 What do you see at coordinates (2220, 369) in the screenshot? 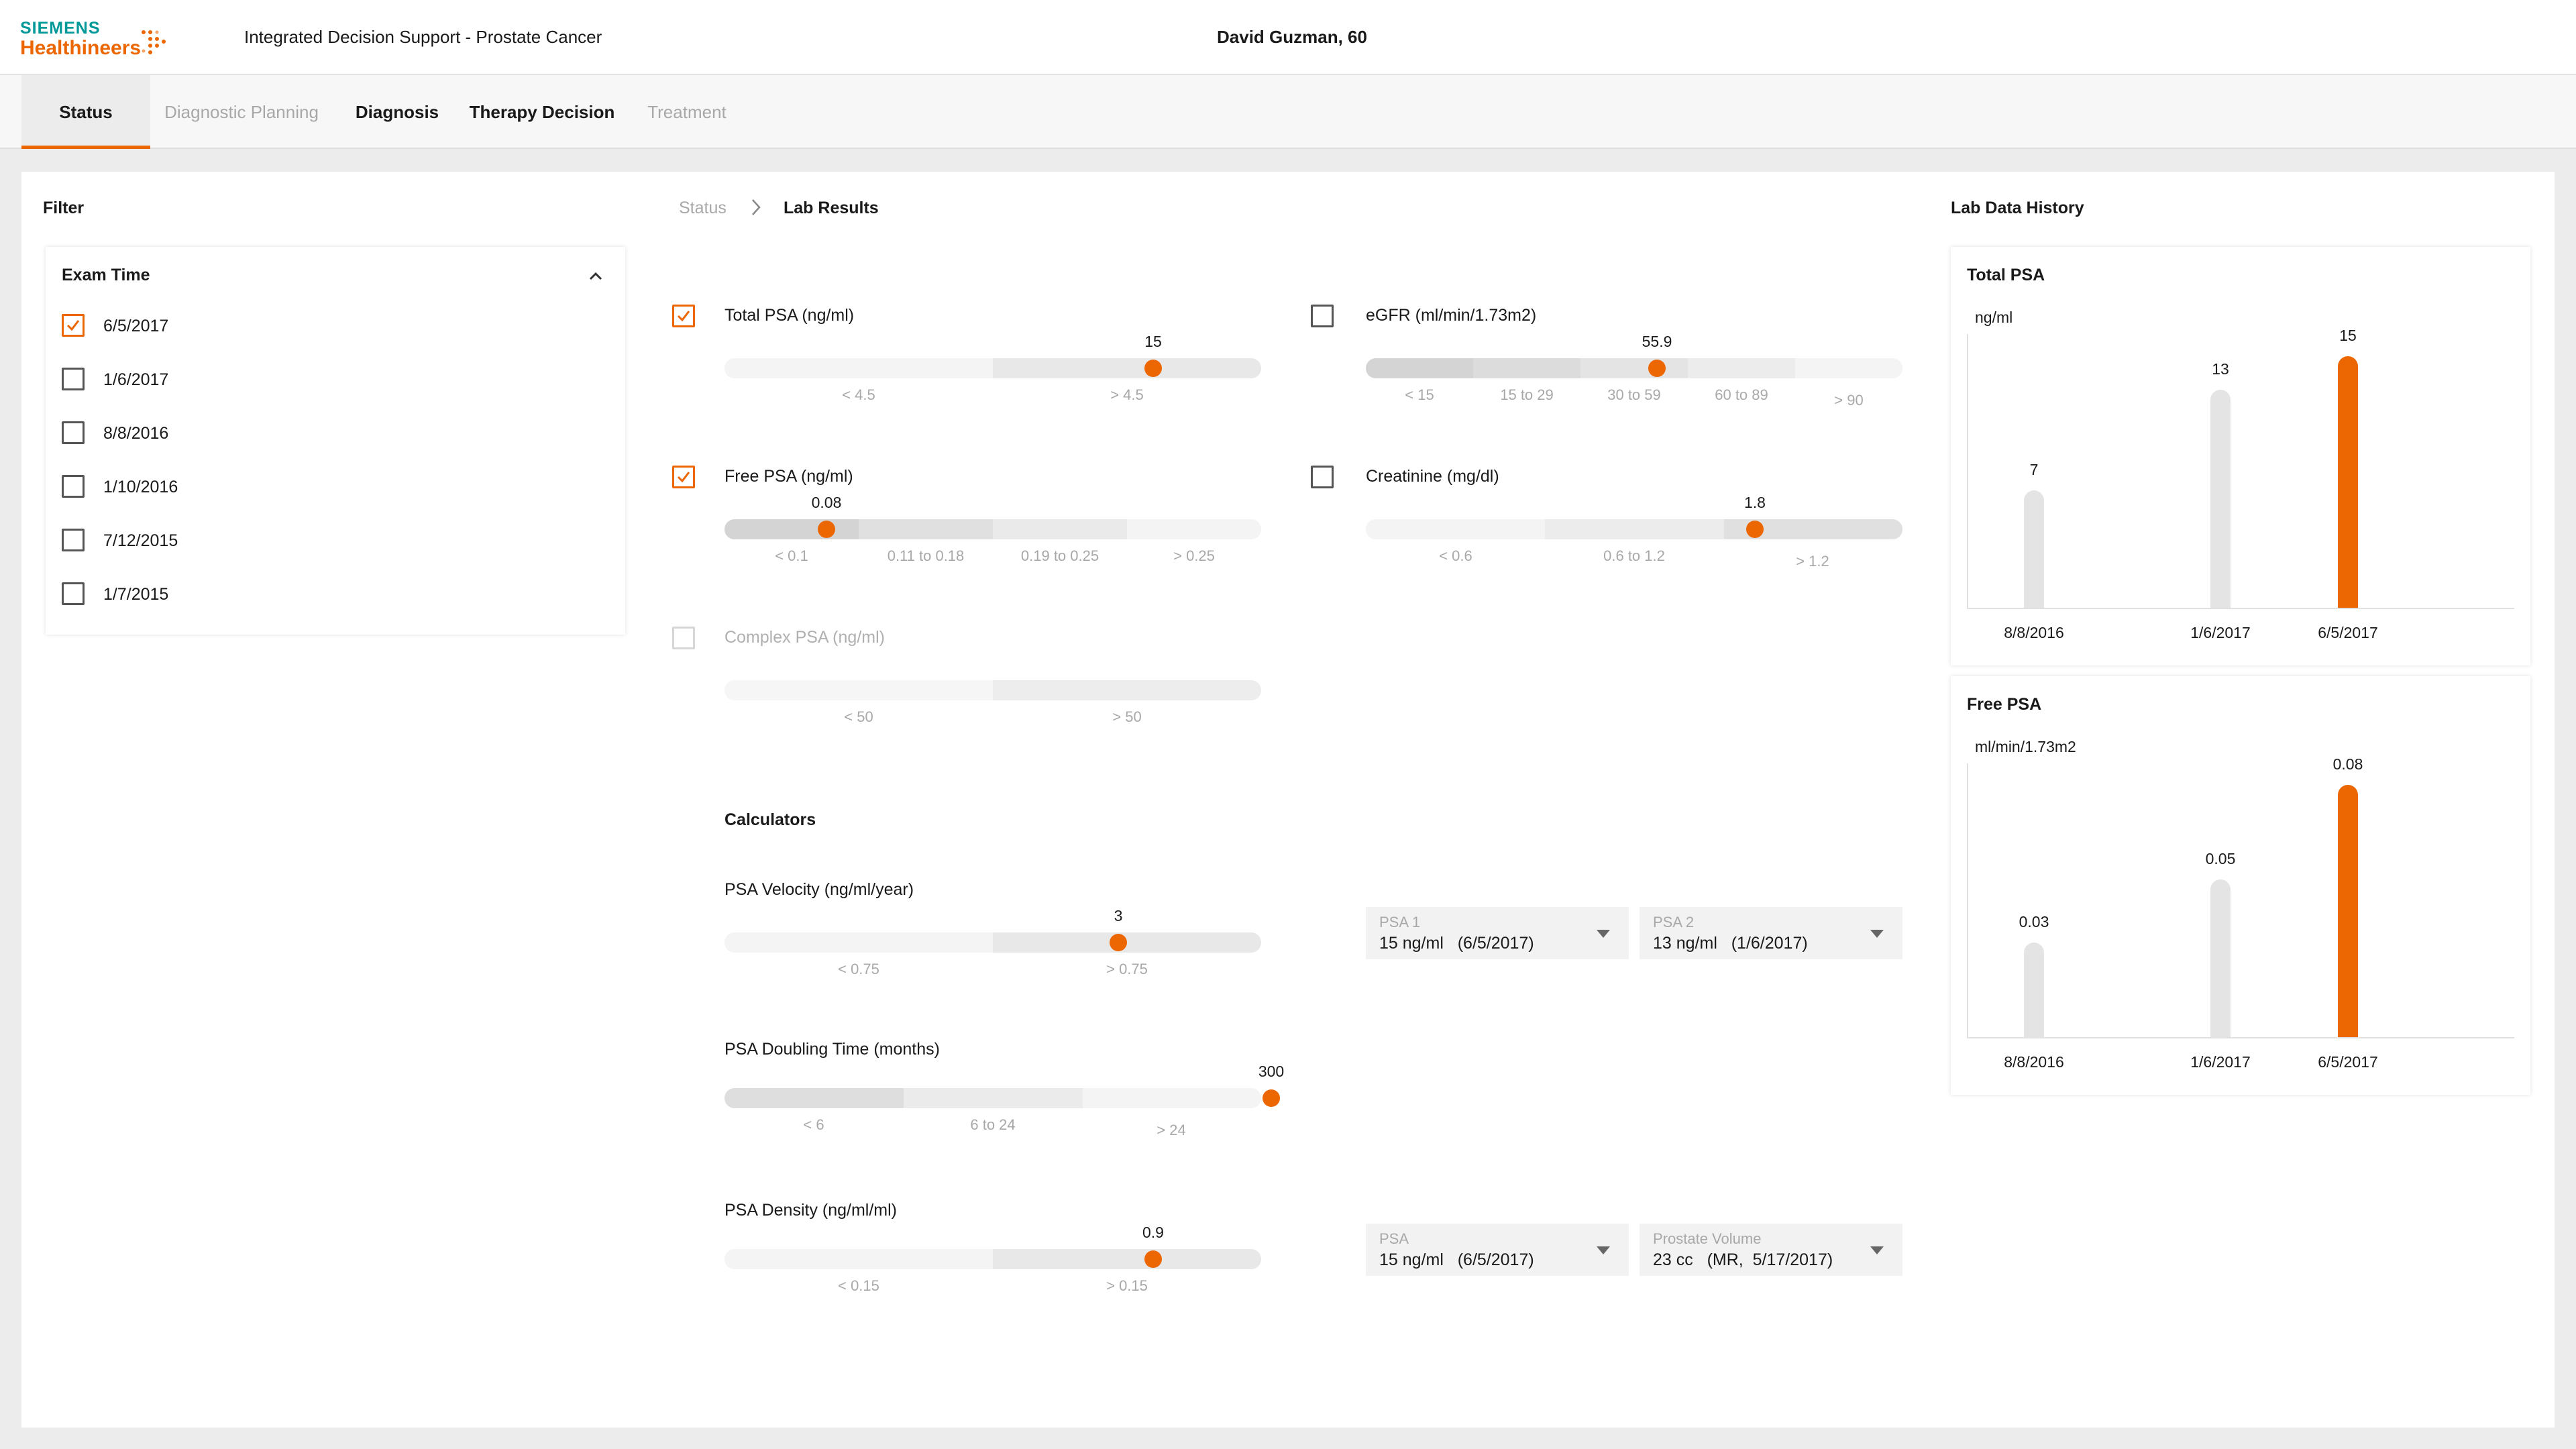
I see `chart-bar-value: 13` at bounding box center [2220, 369].